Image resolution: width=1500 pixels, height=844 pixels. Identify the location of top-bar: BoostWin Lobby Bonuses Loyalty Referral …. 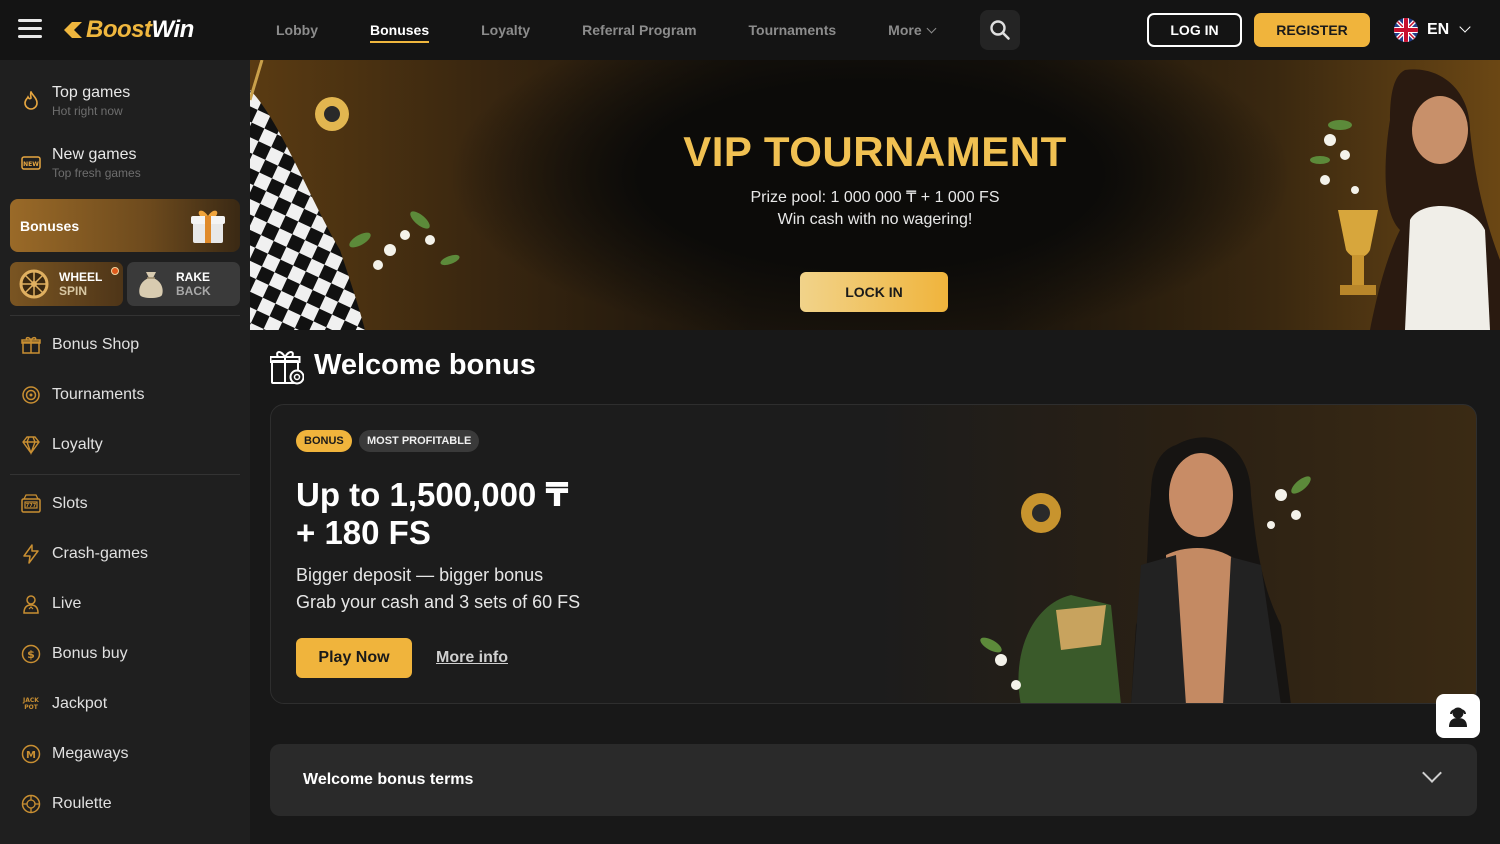
(750, 30).